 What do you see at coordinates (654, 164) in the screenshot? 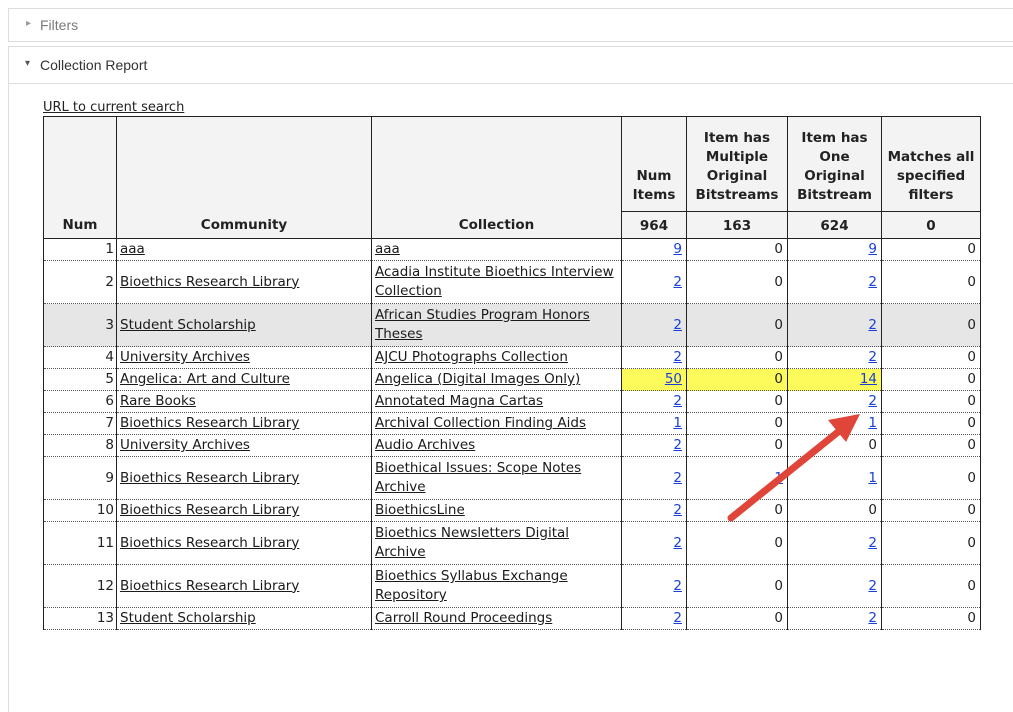
I see `header-num-items: Num Items` at bounding box center [654, 164].